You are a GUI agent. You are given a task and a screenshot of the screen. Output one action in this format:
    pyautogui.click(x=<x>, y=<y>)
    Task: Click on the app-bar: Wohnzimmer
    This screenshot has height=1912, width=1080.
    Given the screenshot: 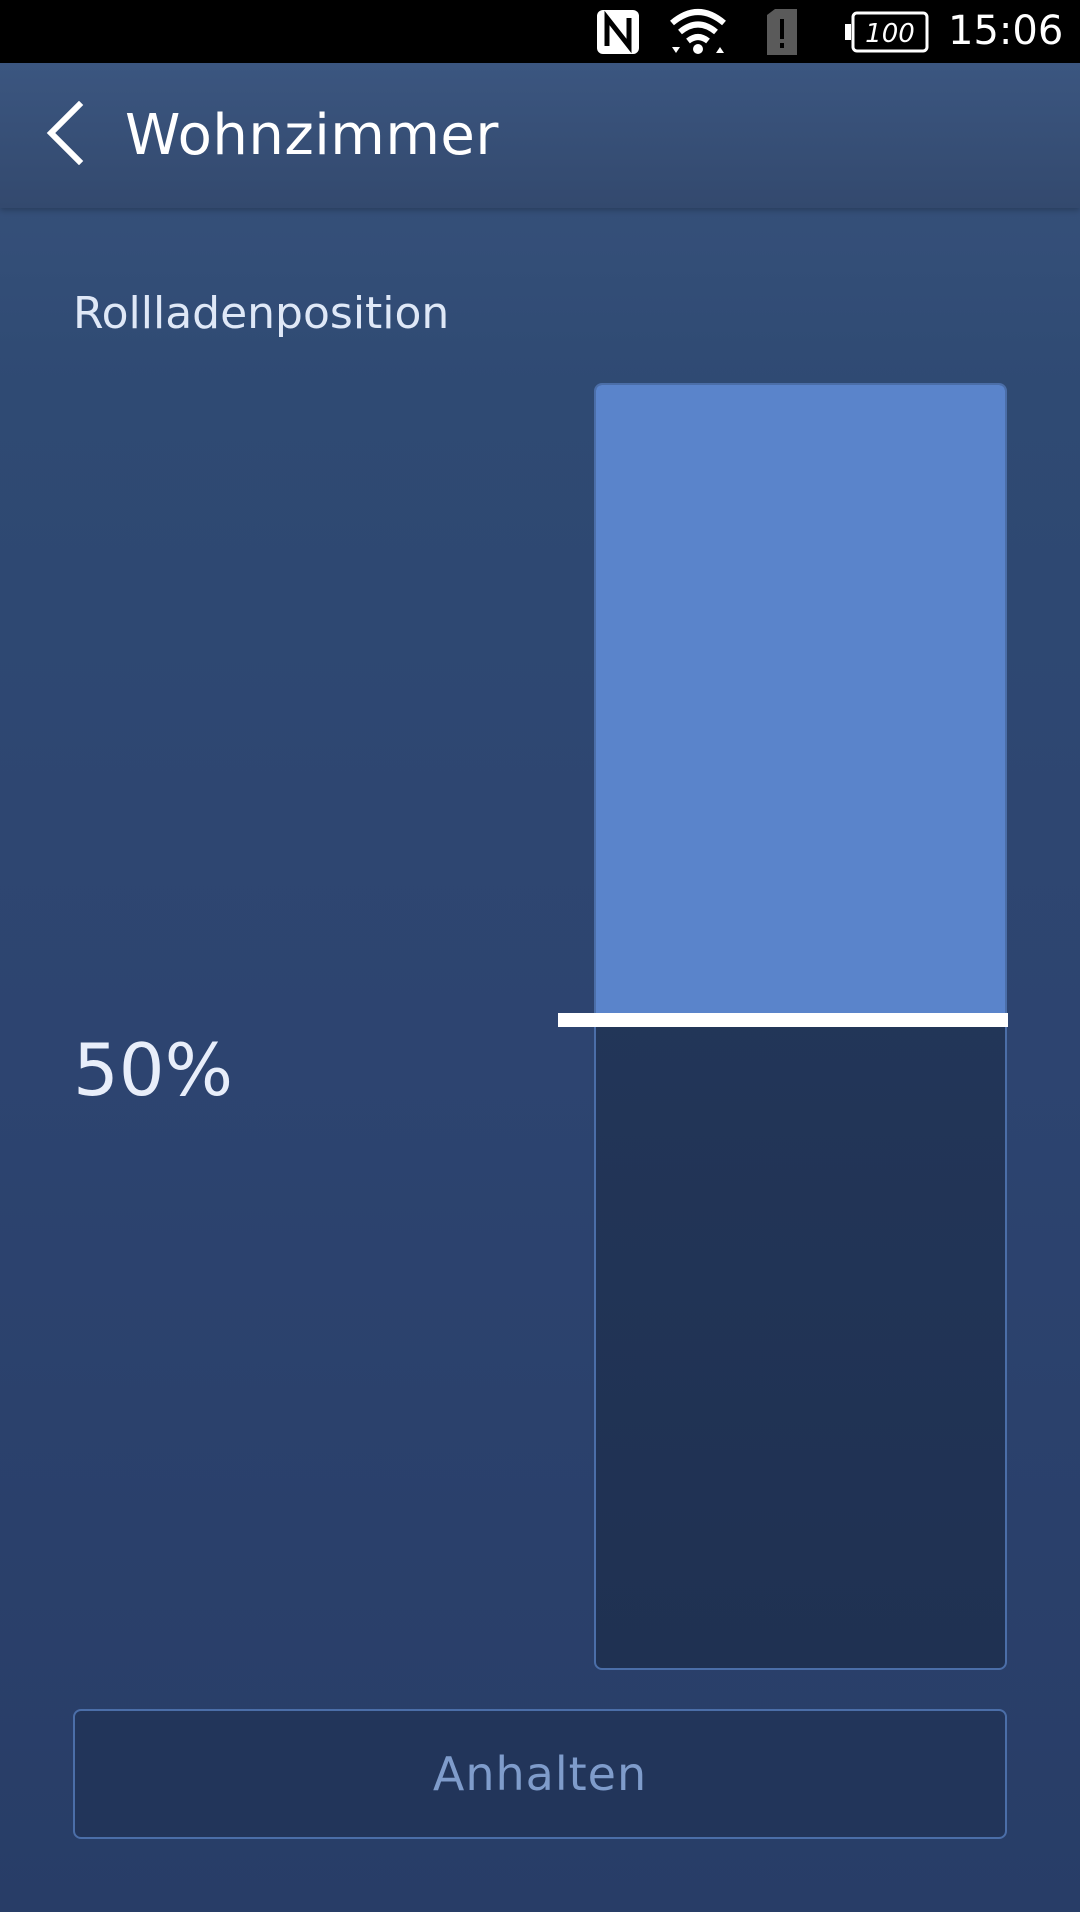 What is the action you would take?
    pyautogui.click(x=540, y=135)
    